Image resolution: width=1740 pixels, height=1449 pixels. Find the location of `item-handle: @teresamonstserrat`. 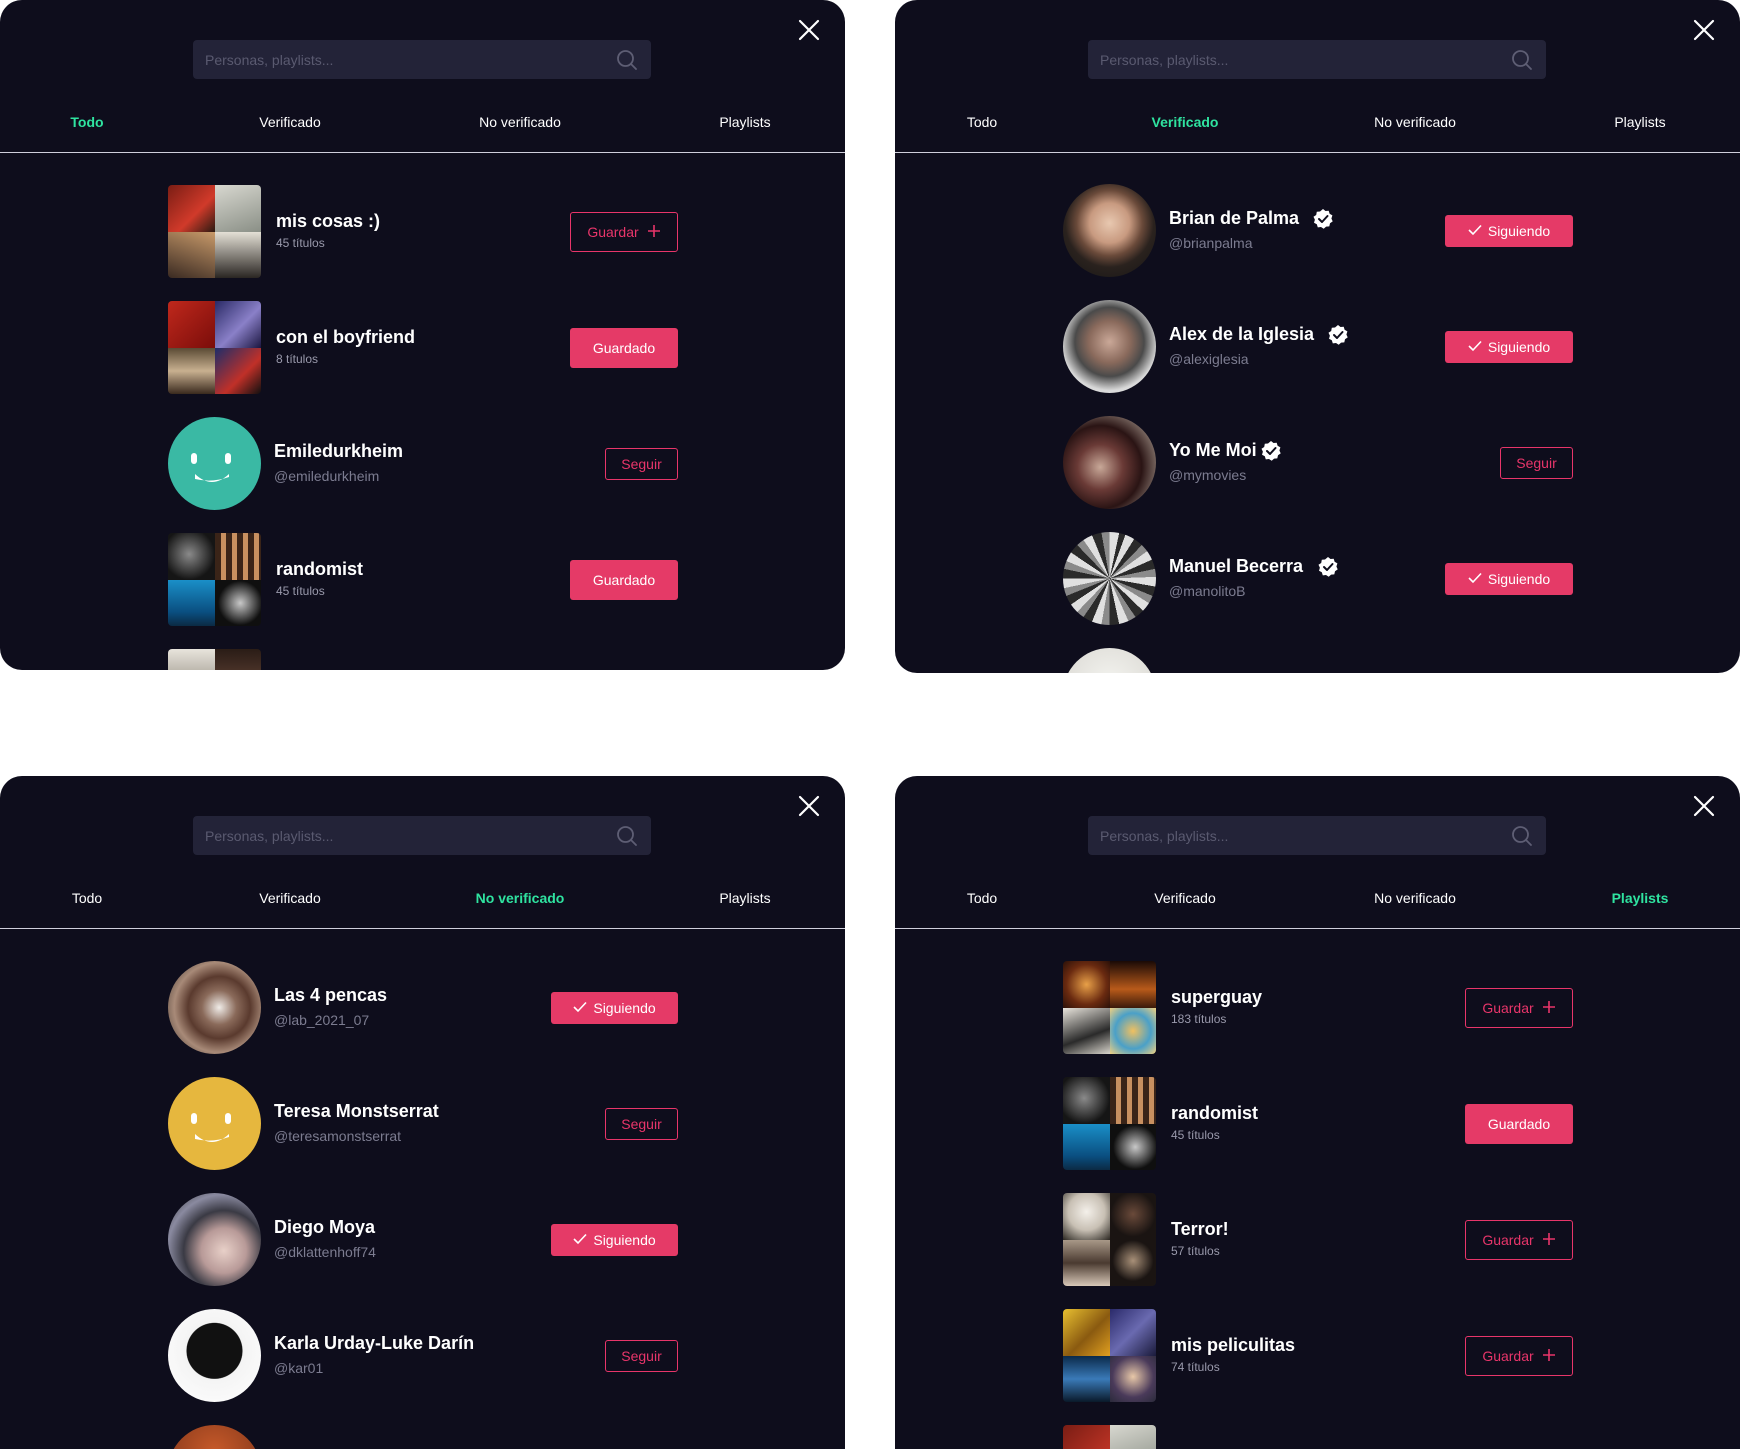

item-handle: @teresamonstserrat is located at coordinates (338, 1136).